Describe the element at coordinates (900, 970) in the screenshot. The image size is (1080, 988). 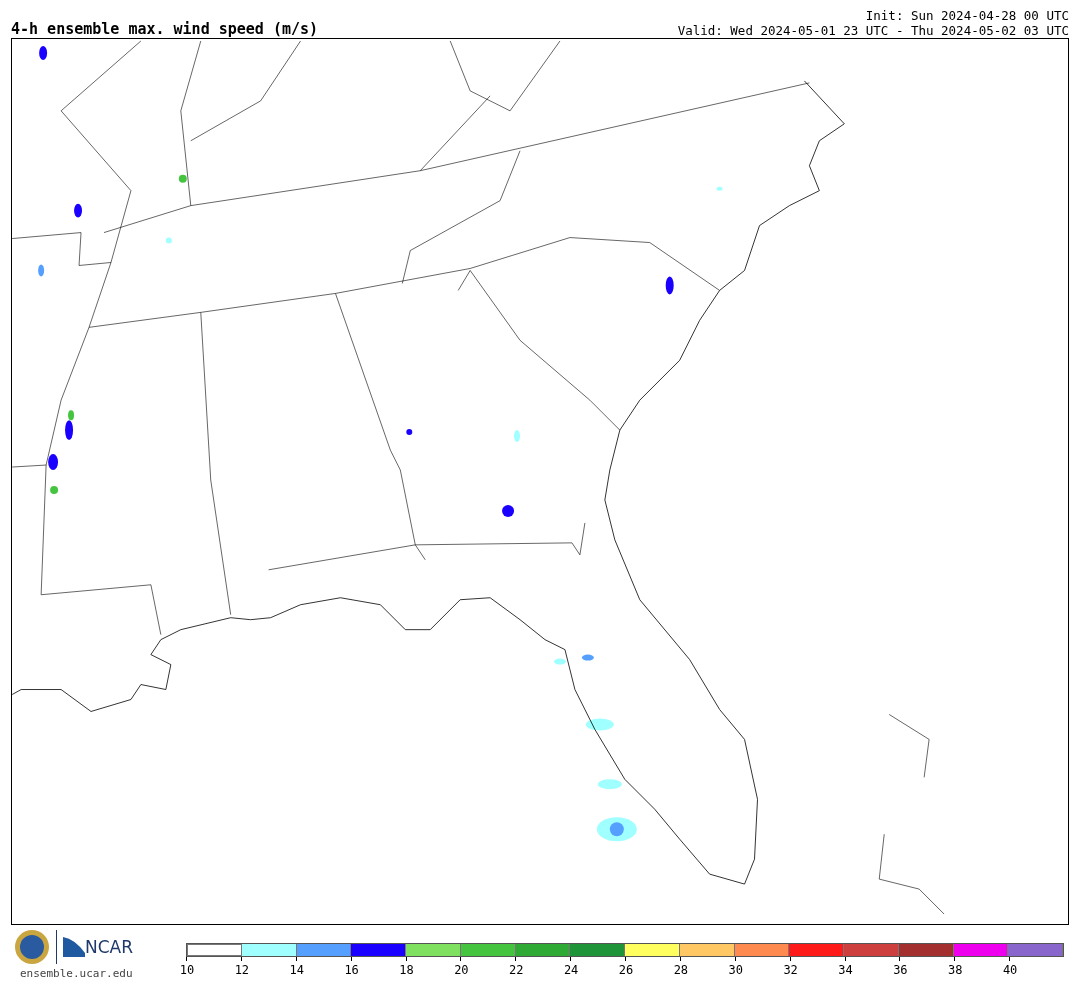
I see `tick-label: 36` at that location.